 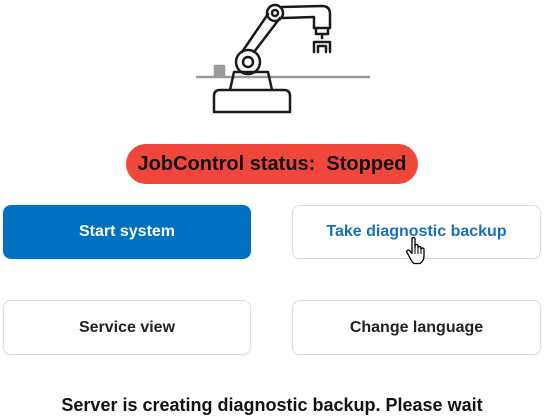 What do you see at coordinates (416, 327) in the screenshot?
I see `change-language-button: Change language` at bounding box center [416, 327].